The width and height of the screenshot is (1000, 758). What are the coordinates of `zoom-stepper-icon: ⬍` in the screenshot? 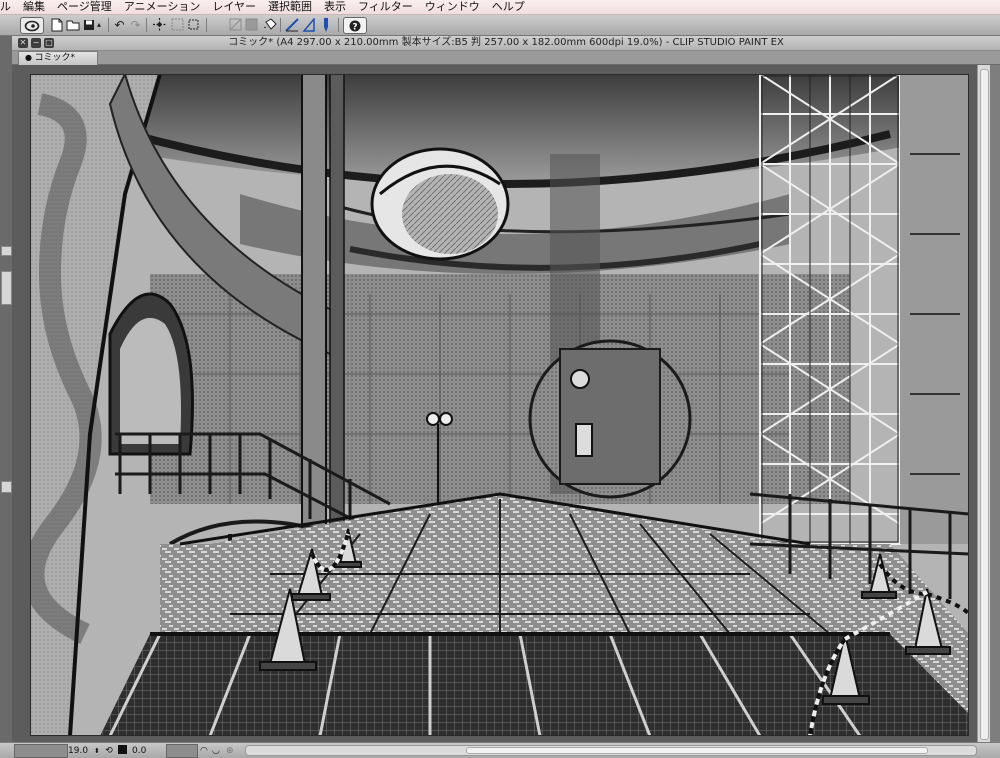 It's located at (98, 750).